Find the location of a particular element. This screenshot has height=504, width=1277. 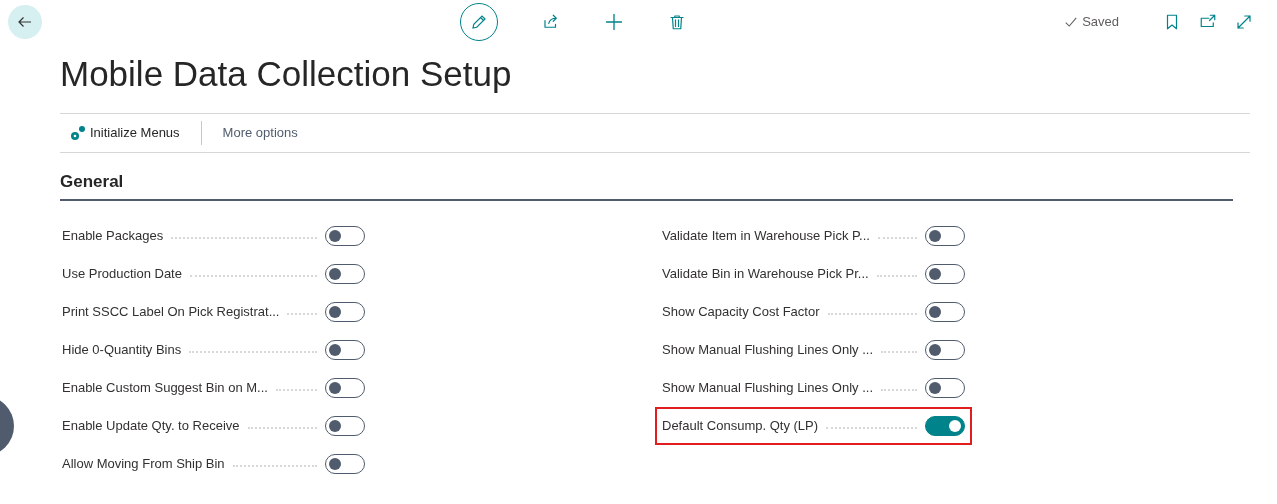

action-button: More options is located at coordinates (260, 133).